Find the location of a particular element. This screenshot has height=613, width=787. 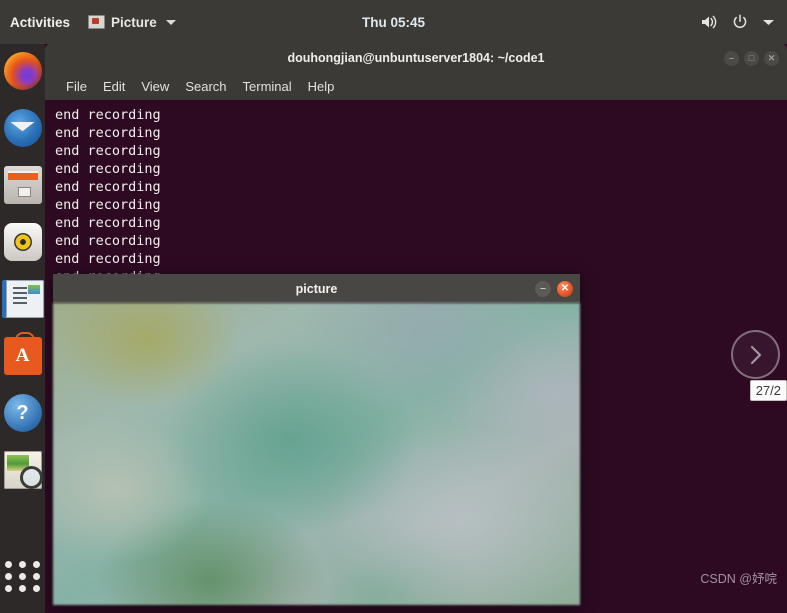

terminal-window-controls: – □ ✕ is located at coordinates (751, 58).